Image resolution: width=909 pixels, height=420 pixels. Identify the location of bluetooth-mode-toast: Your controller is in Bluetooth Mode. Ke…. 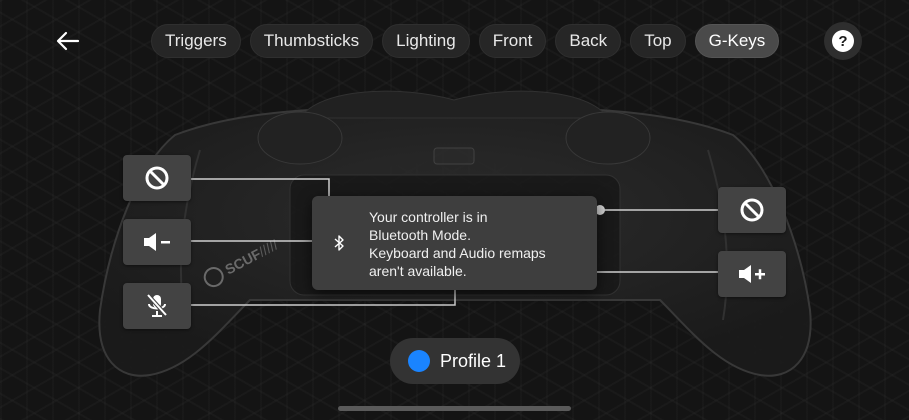
(454, 243).